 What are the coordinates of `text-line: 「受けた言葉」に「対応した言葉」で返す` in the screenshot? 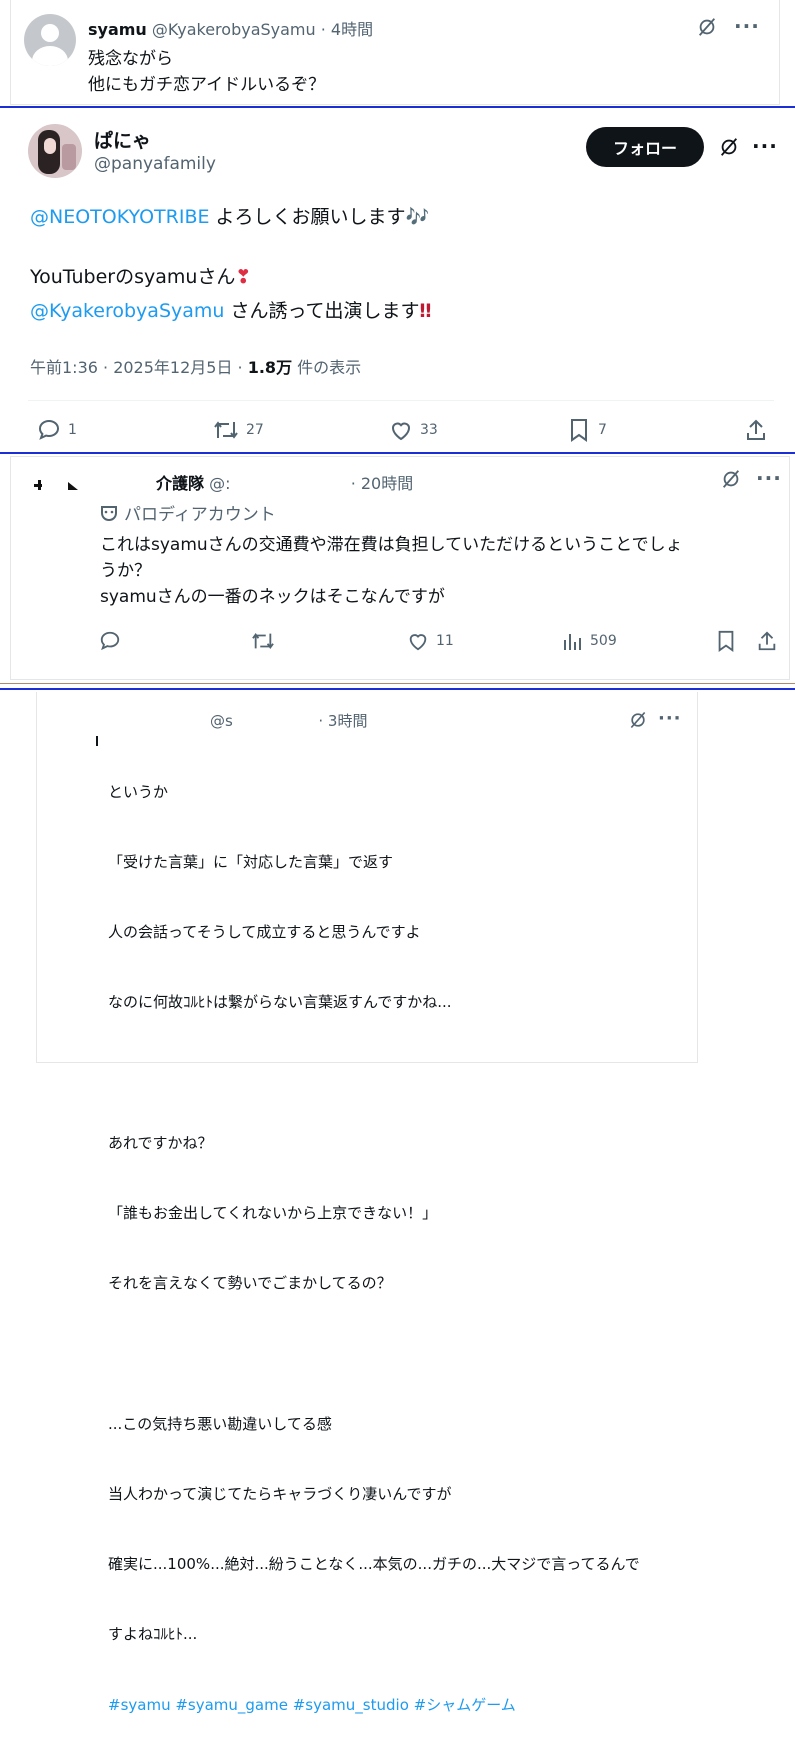 It's located at (251, 862).